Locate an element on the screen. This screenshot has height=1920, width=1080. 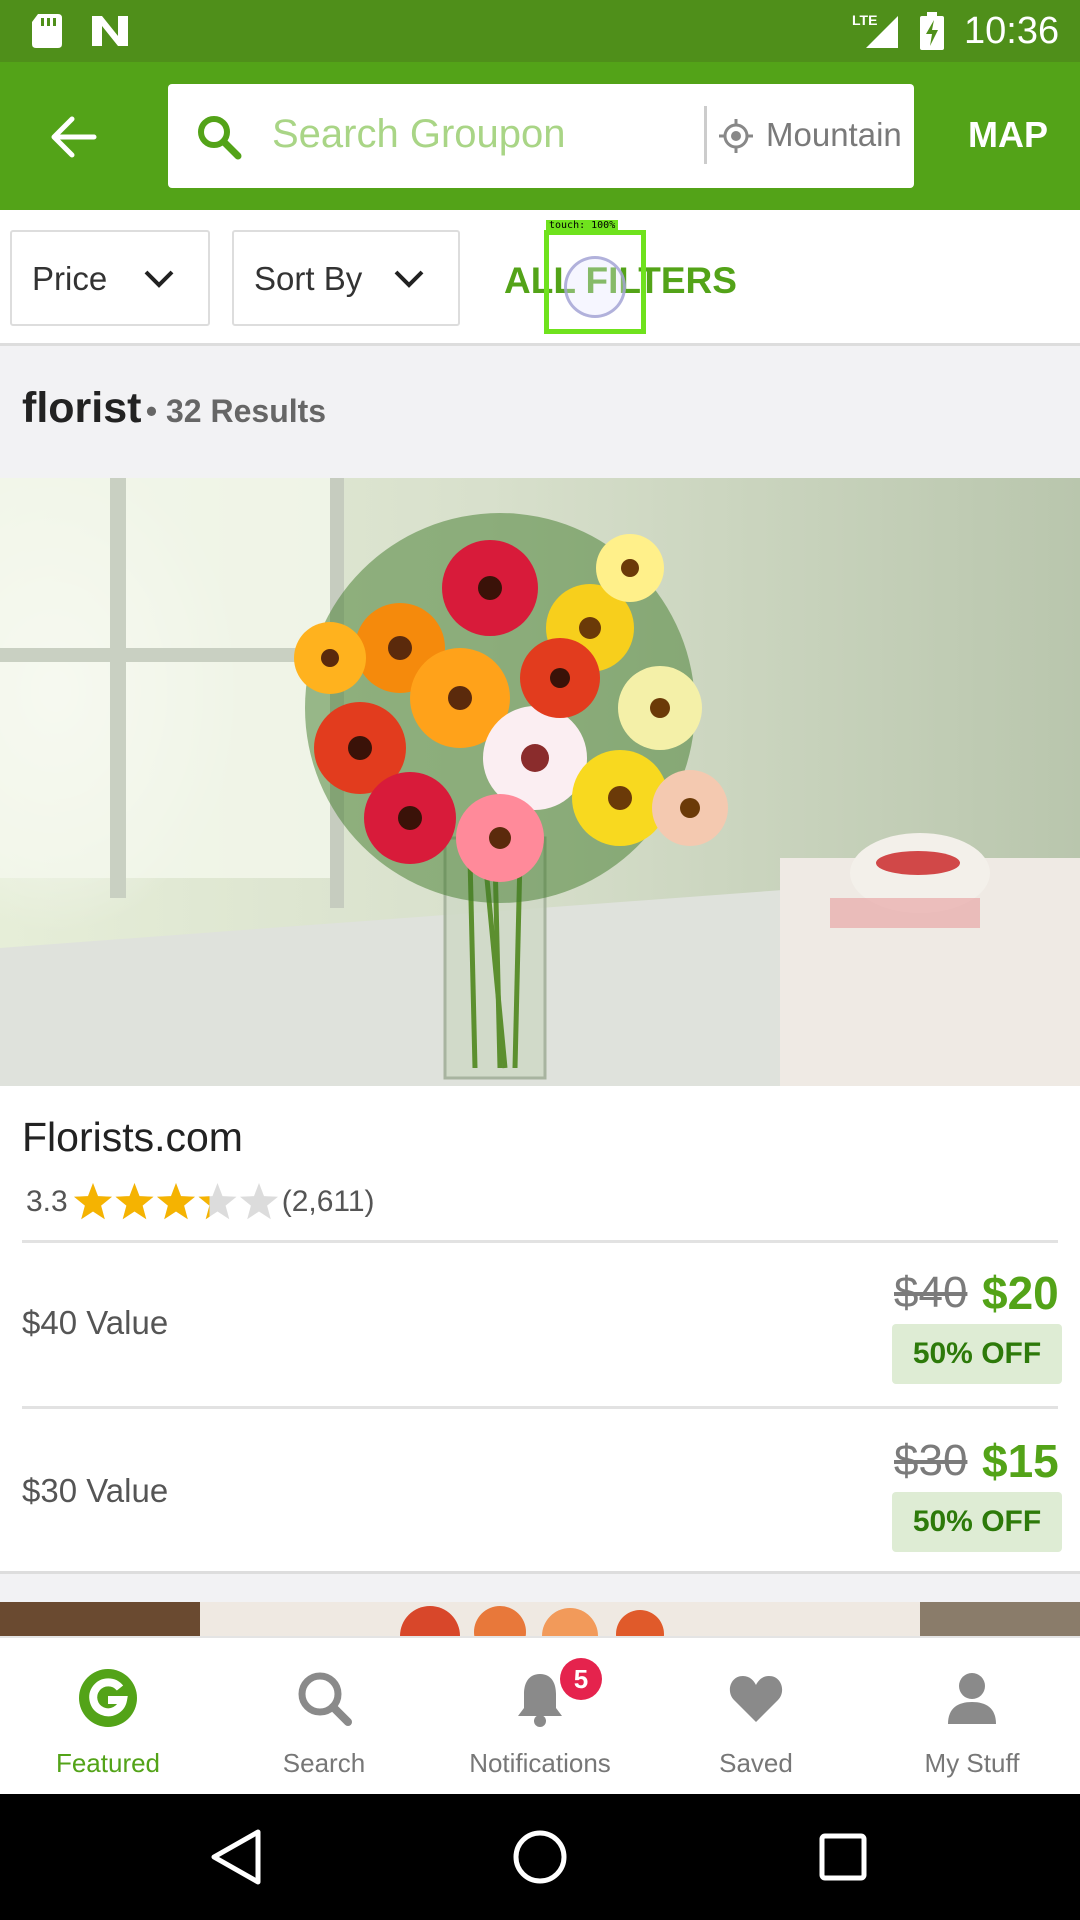
search-divider is located at coordinates (705, 135).